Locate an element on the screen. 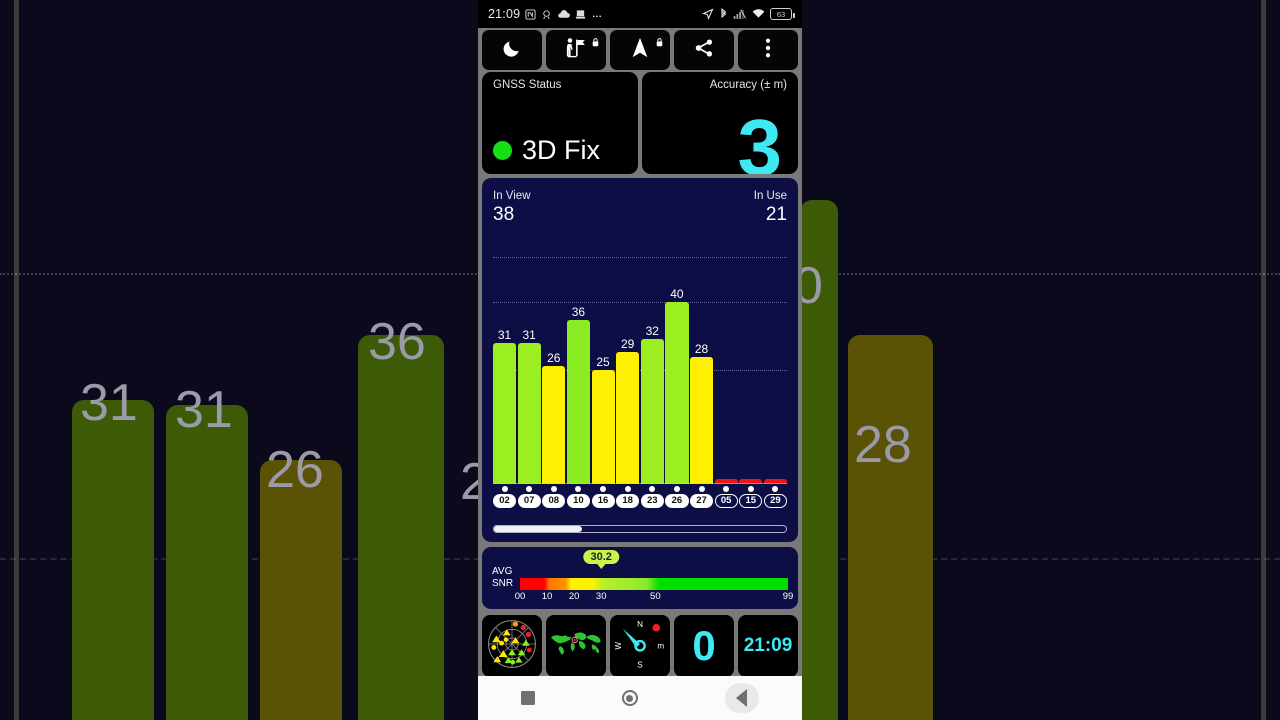 The width and height of the screenshot is (1280, 720). chart-bar-value-label: 31 is located at coordinates (504, 335).